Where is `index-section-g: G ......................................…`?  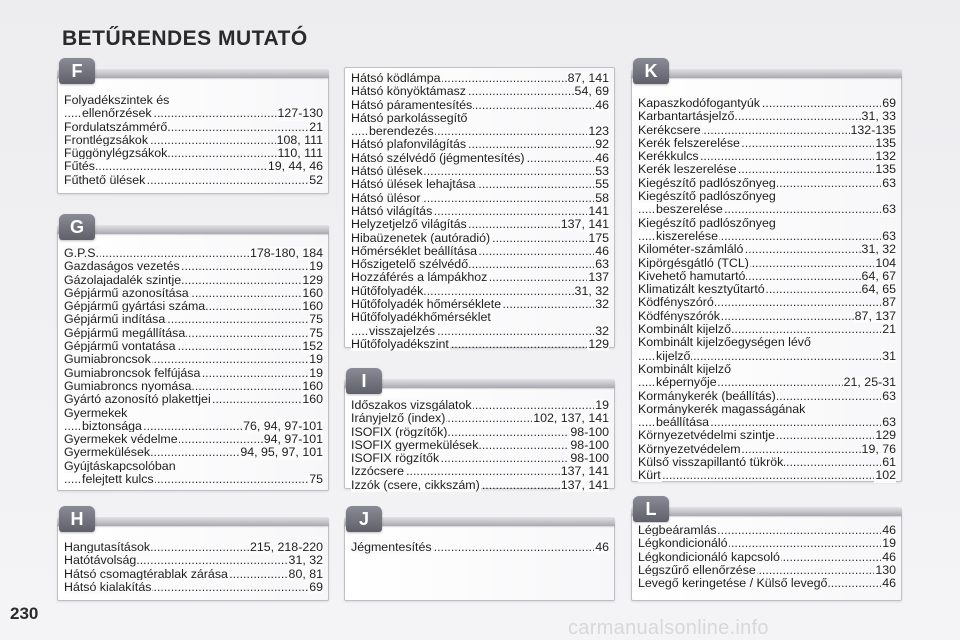
index-section-g: G ......................................… is located at coordinates (193, 352).